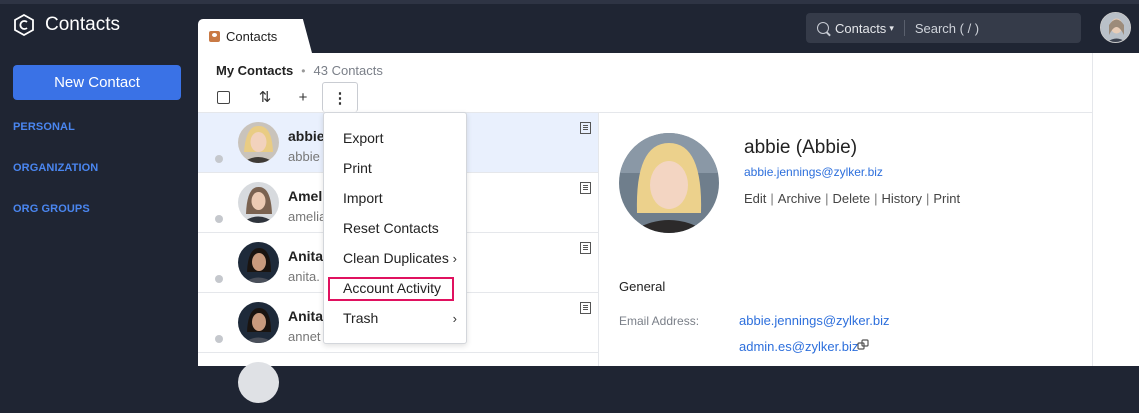 This screenshot has height=413, width=1139. Describe the element at coordinates (348, 70) in the screenshot. I see `contact-count: 43 Contacts` at that location.